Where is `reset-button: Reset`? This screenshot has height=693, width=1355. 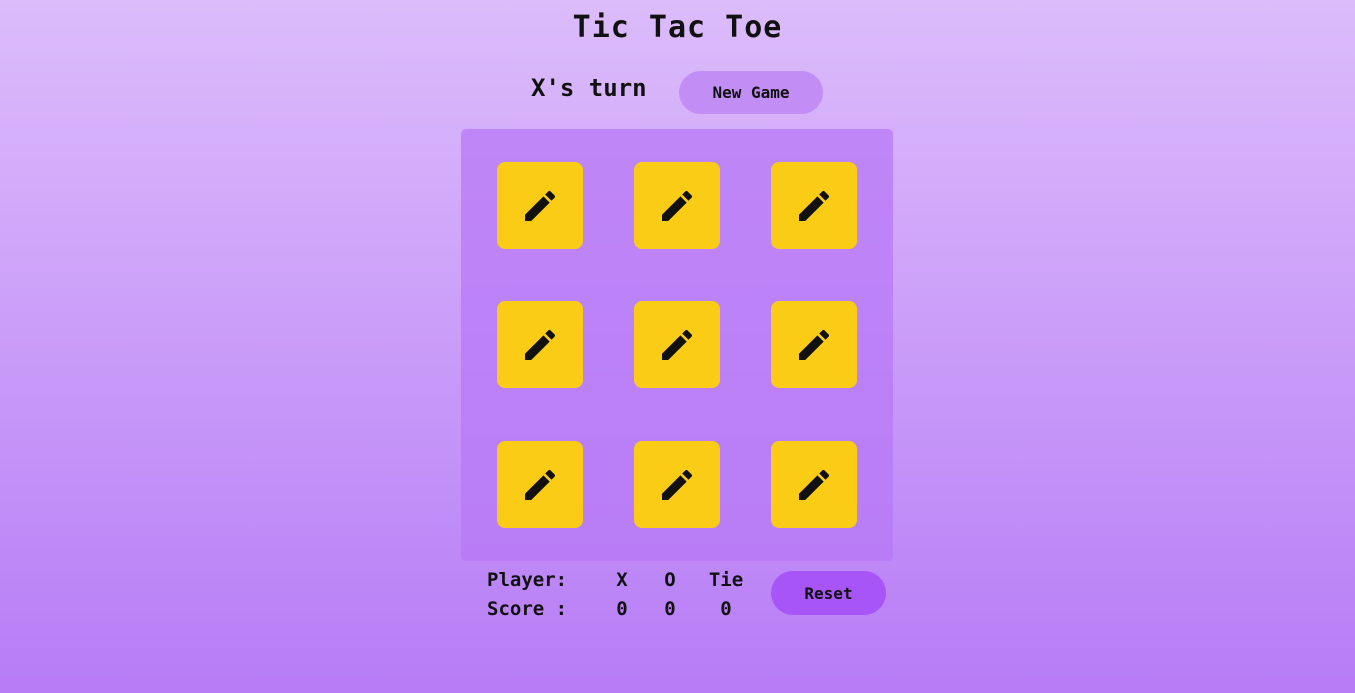 reset-button: Reset is located at coordinates (828, 593).